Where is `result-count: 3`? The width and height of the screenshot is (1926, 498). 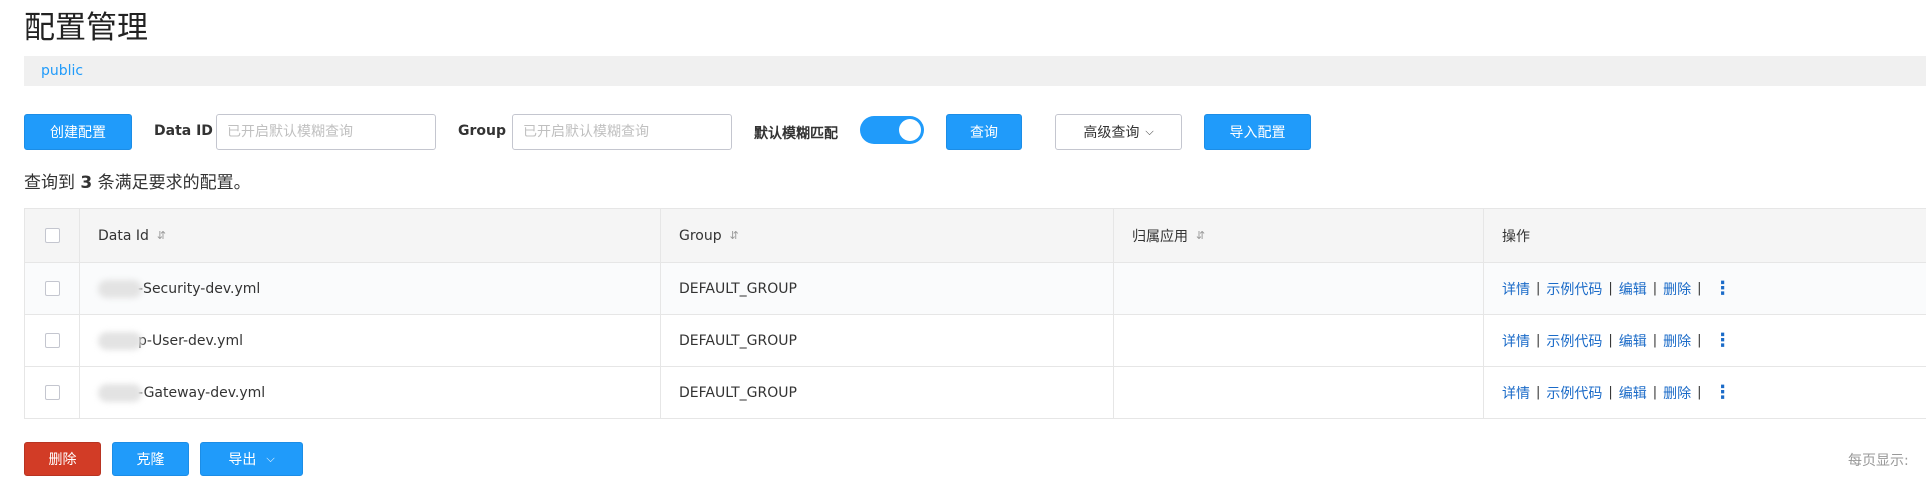
result-count: 3 is located at coordinates (86, 183).